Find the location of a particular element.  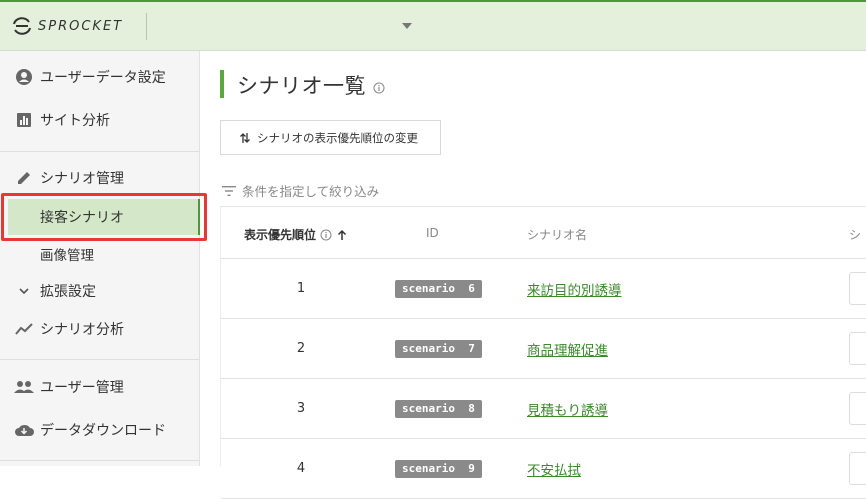

sidebar-item-scenario-management: シナリオ管理 is located at coordinates (99, 178).